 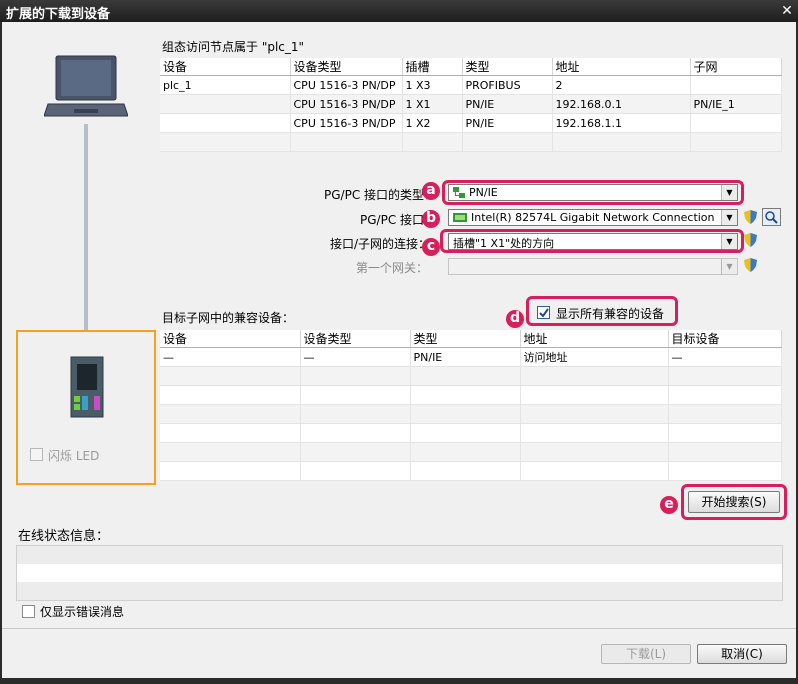 I want to click on status-heading: 在线状态信息：, so click(x=64, y=536).